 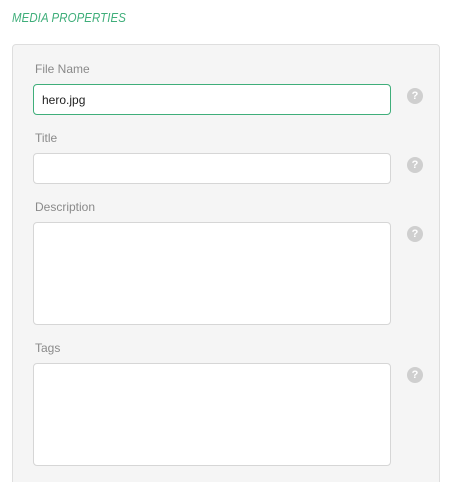 I want to click on file-name-help-icon: ?, so click(x=415, y=96).